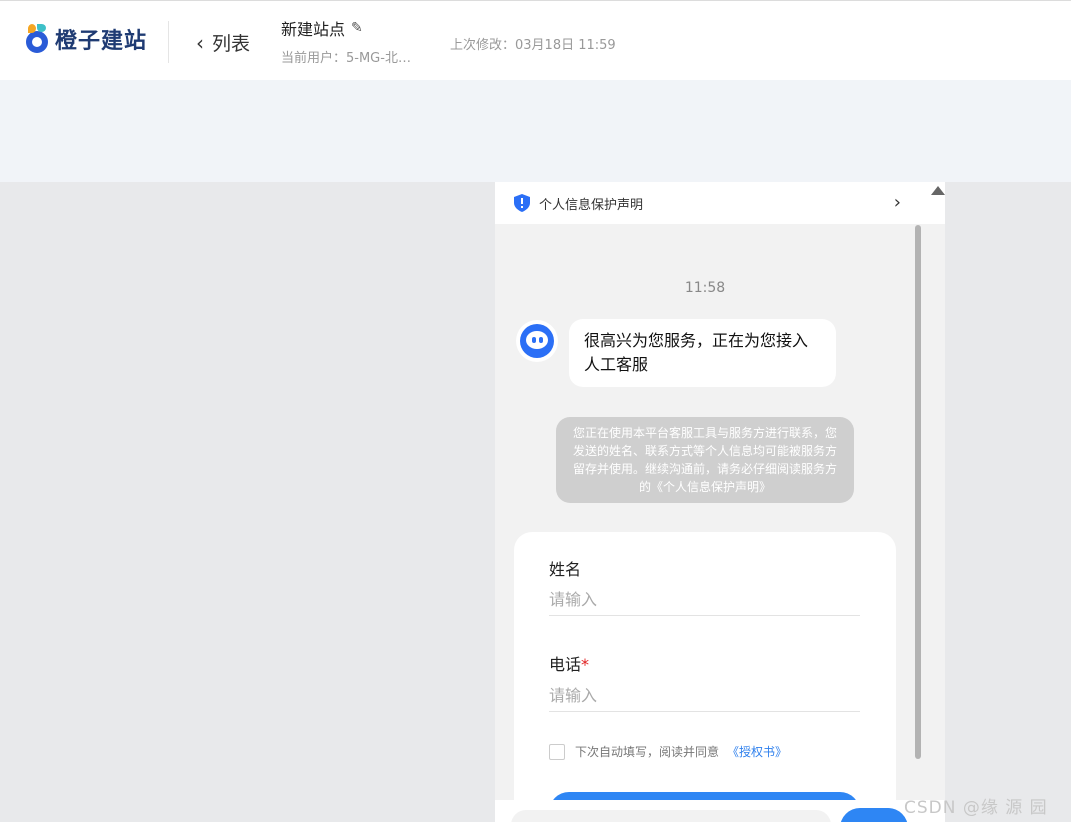  Describe the element at coordinates (757, 751) in the screenshot. I see `authorization-link: 《授权书》` at that location.